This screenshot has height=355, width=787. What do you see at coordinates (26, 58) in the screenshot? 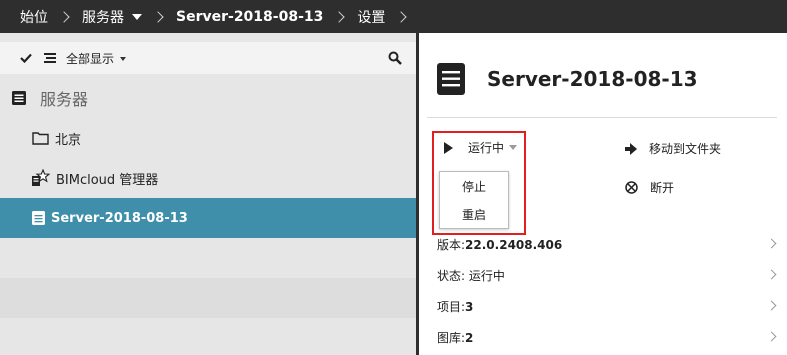
I see `checkmark-icon` at bounding box center [26, 58].